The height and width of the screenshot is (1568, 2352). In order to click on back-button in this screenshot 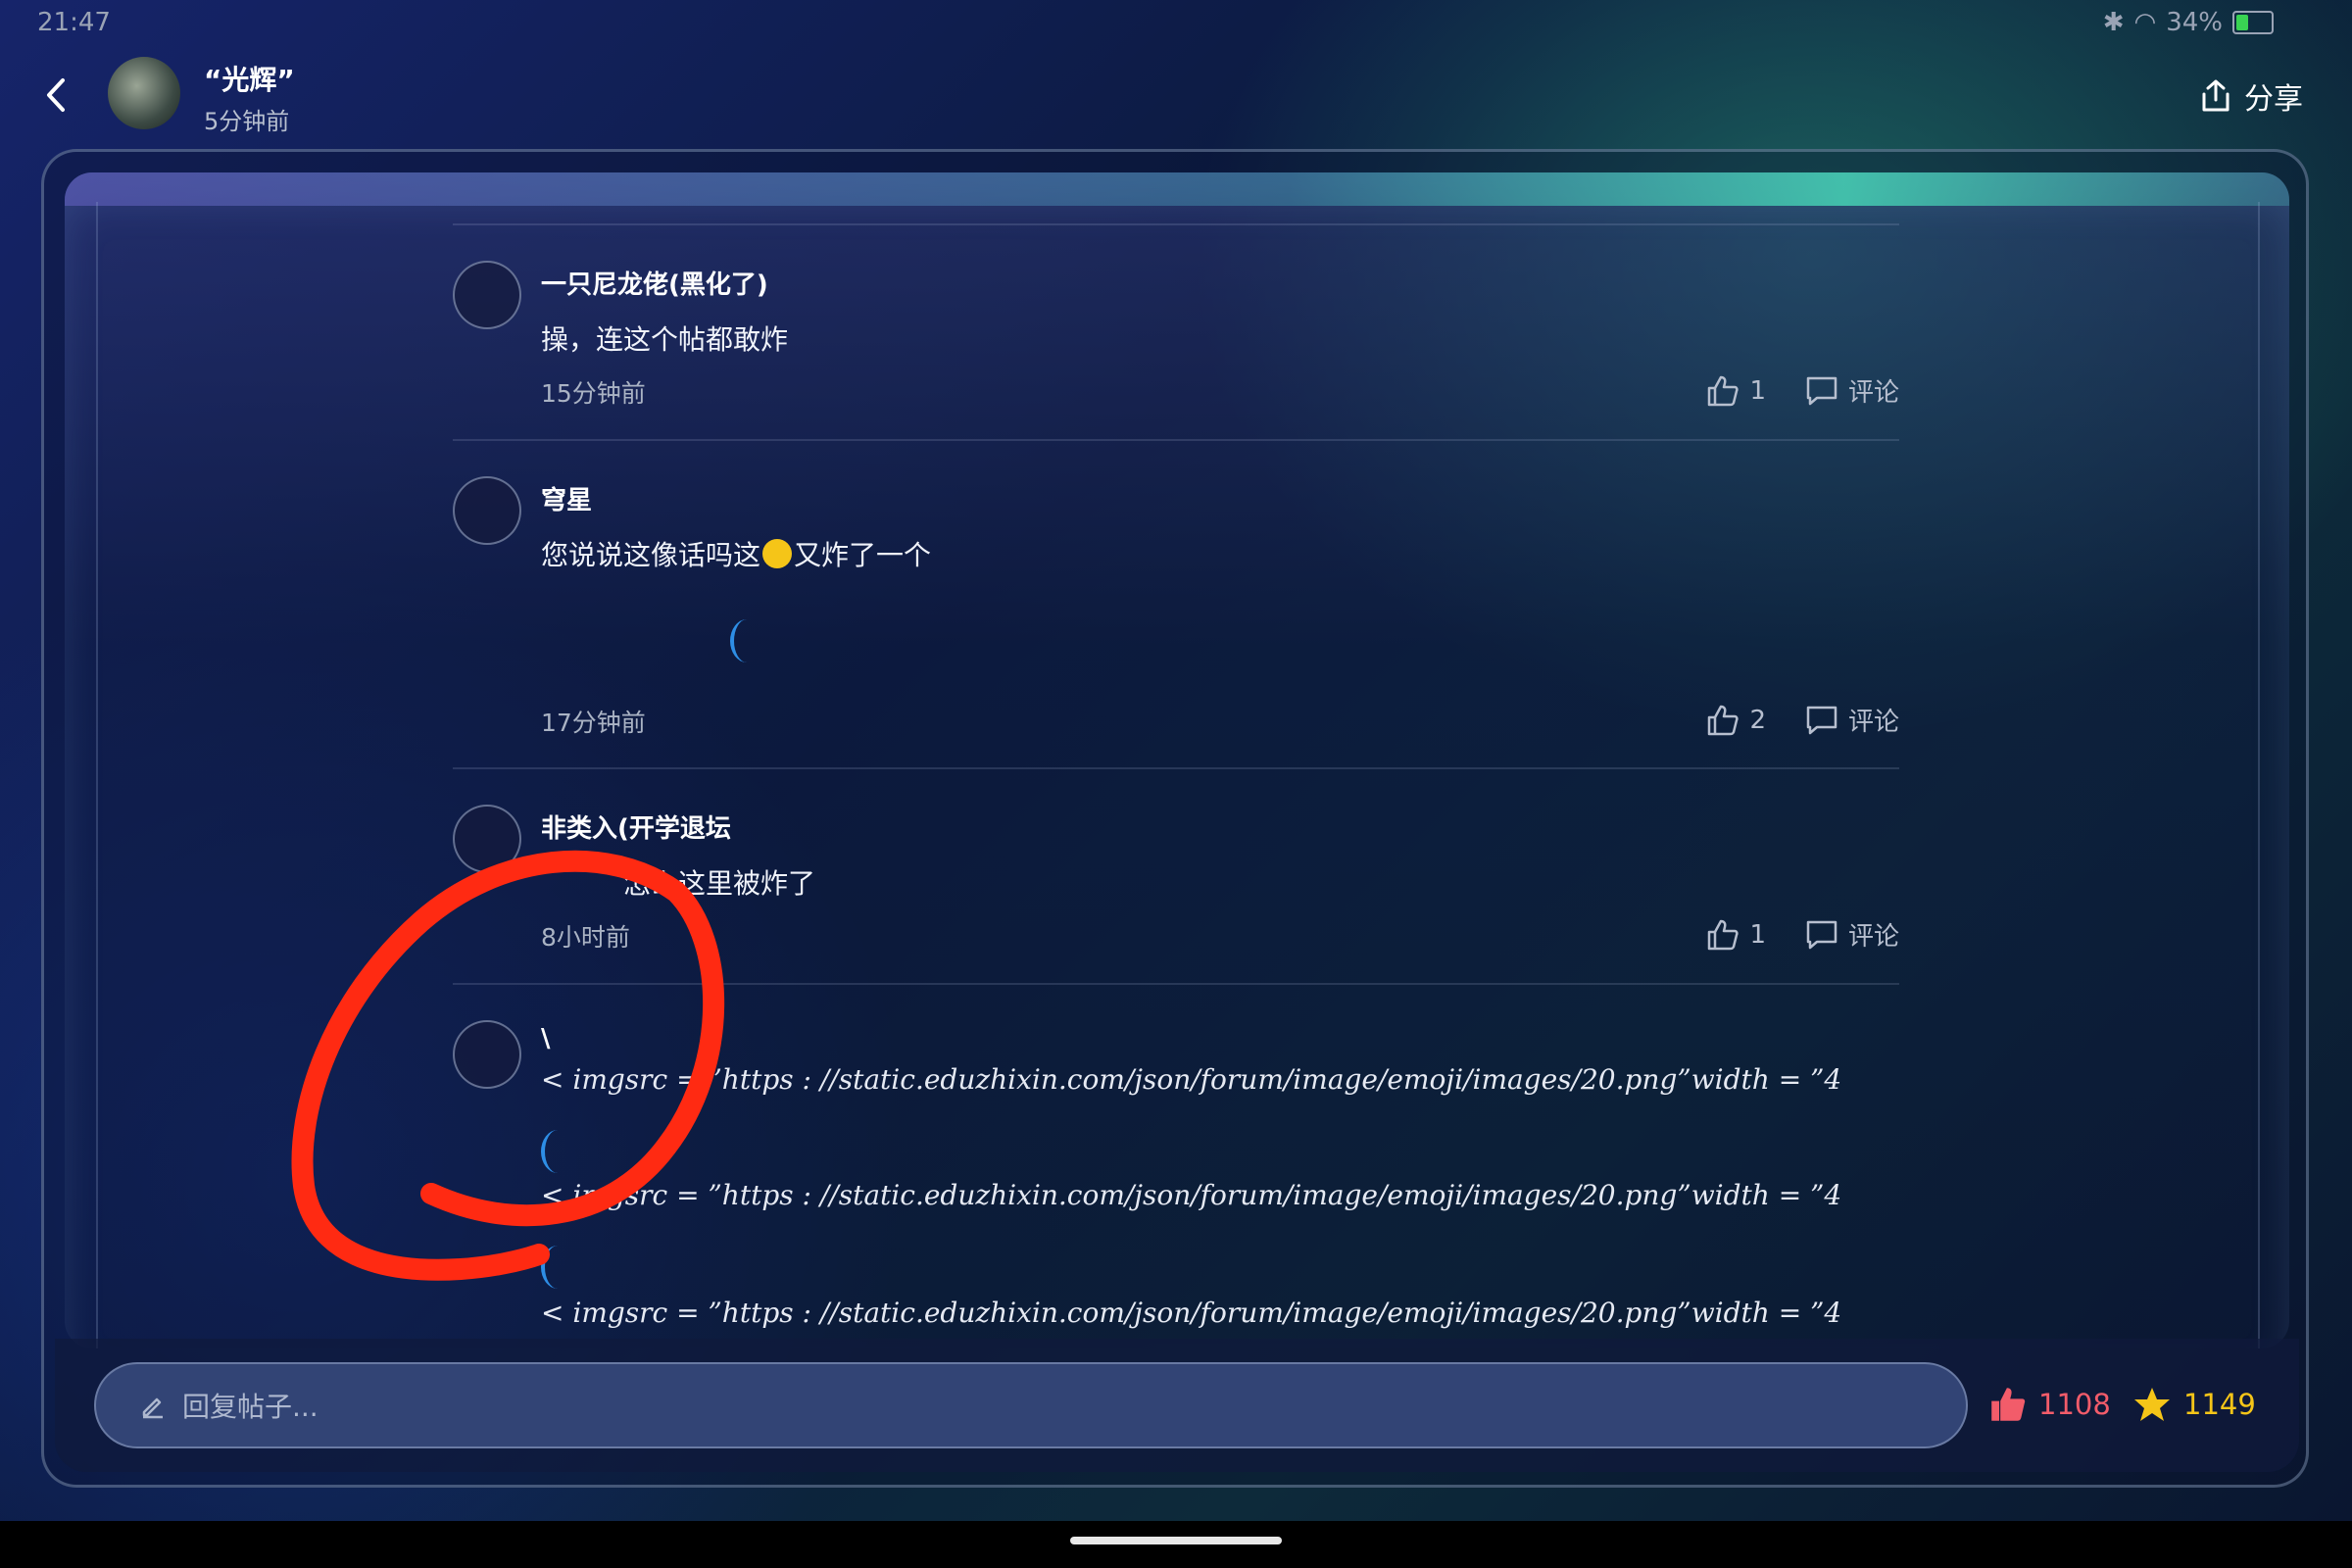, I will do `click(56, 95)`.